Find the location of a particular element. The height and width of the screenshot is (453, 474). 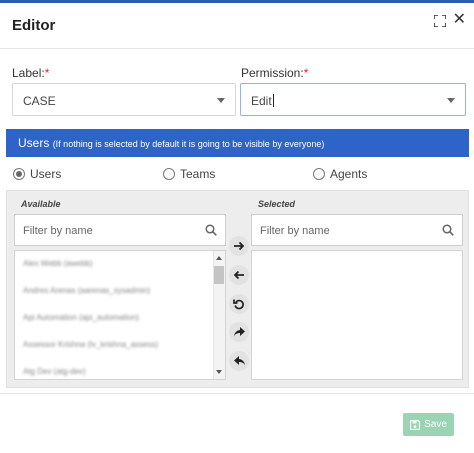

label-select-value: CASE is located at coordinates (39, 101).